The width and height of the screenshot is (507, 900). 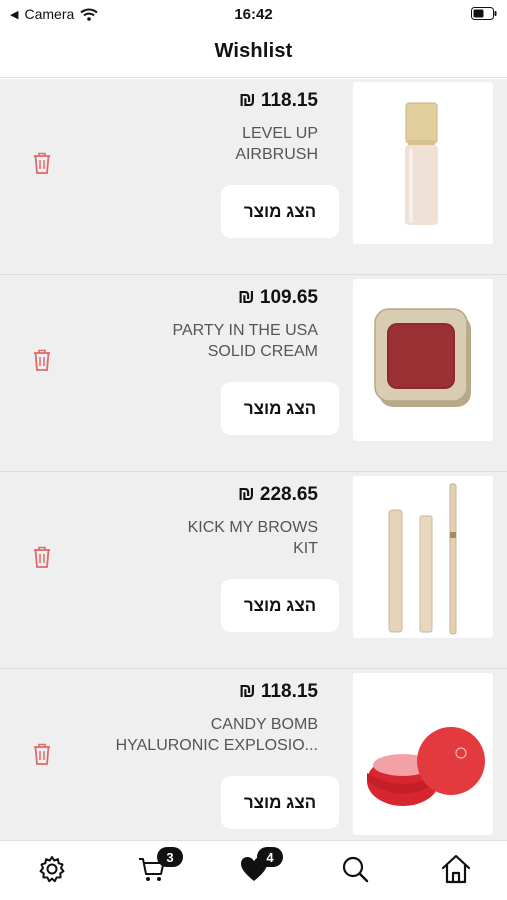 What do you see at coordinates (270, 857) in the screenshot?
I see `wishlist-count-badge: 4` at bounding box center [270, 857].